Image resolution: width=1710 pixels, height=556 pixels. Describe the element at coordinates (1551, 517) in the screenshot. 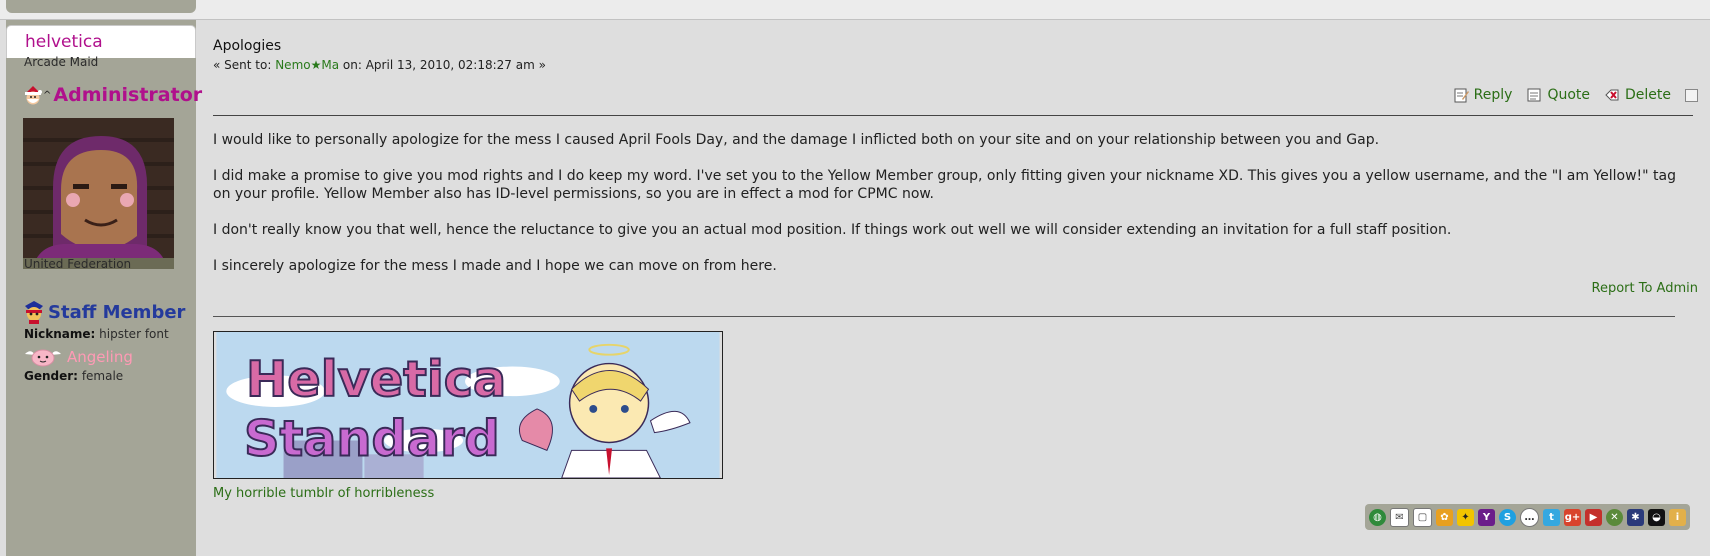

I see `twitter-icon: t` at that location.